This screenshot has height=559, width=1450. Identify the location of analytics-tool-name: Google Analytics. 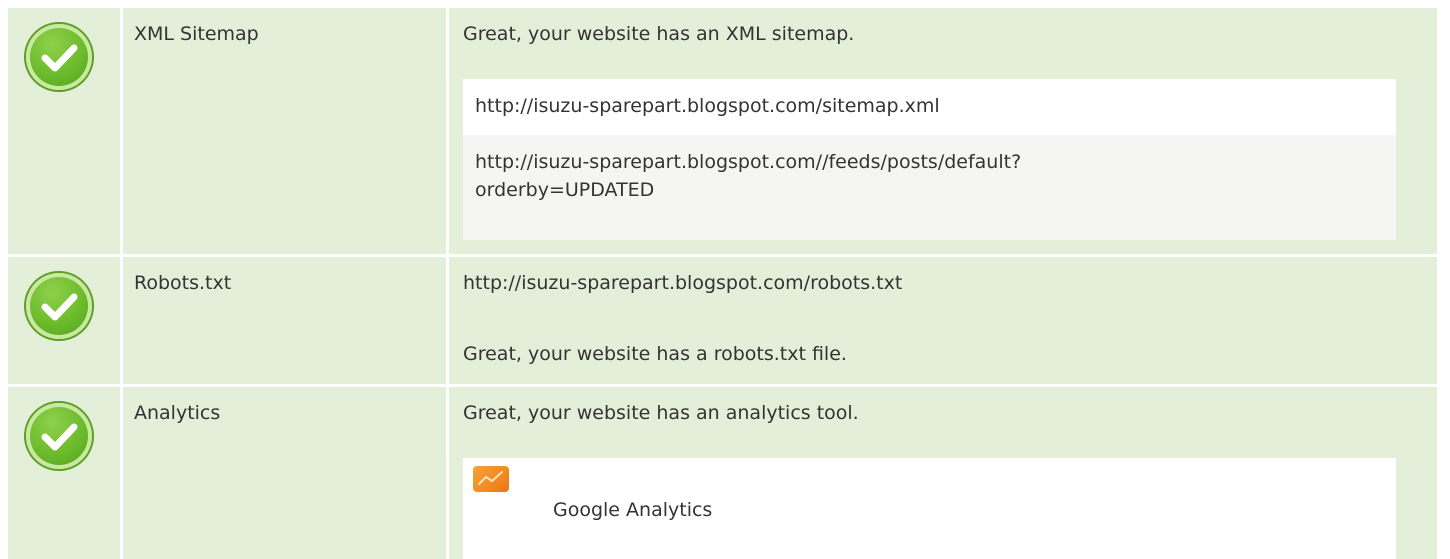
(633, 510).